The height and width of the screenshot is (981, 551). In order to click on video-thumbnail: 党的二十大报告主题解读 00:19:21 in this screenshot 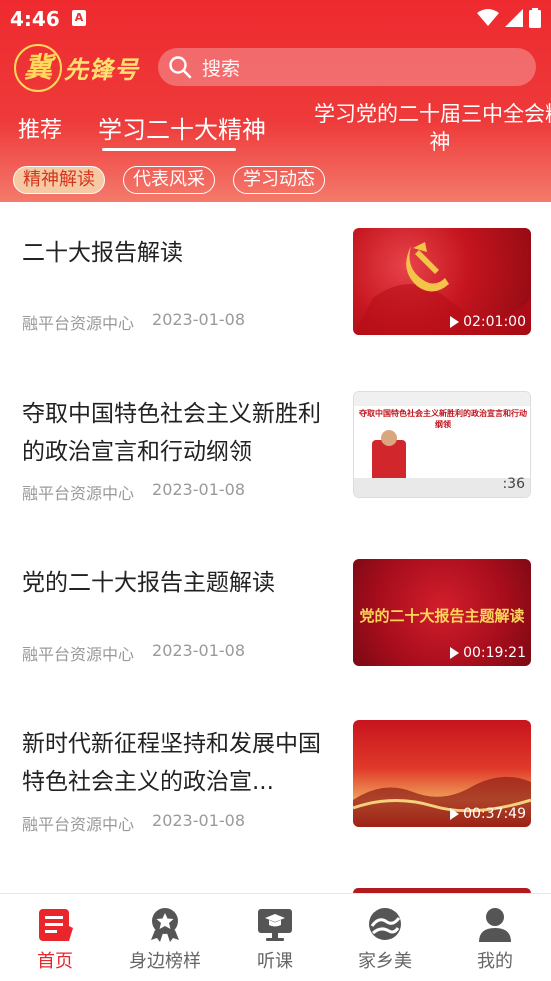, I will do `click(442, 612)`.